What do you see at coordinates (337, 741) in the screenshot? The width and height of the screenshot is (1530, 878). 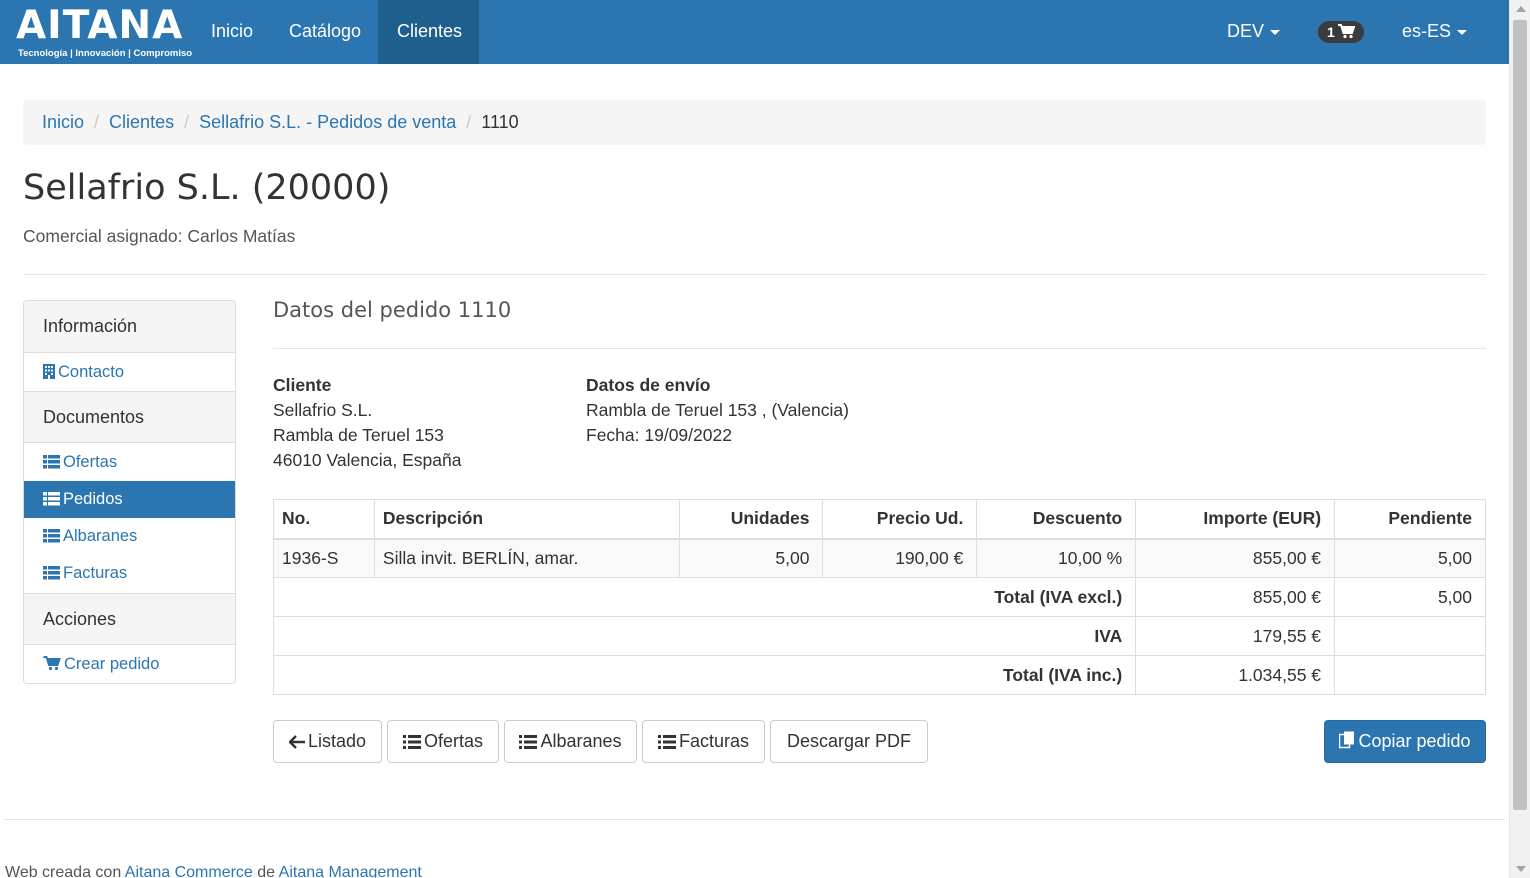 I see `list-button-label: Listado` at bounding box center [337, 741].